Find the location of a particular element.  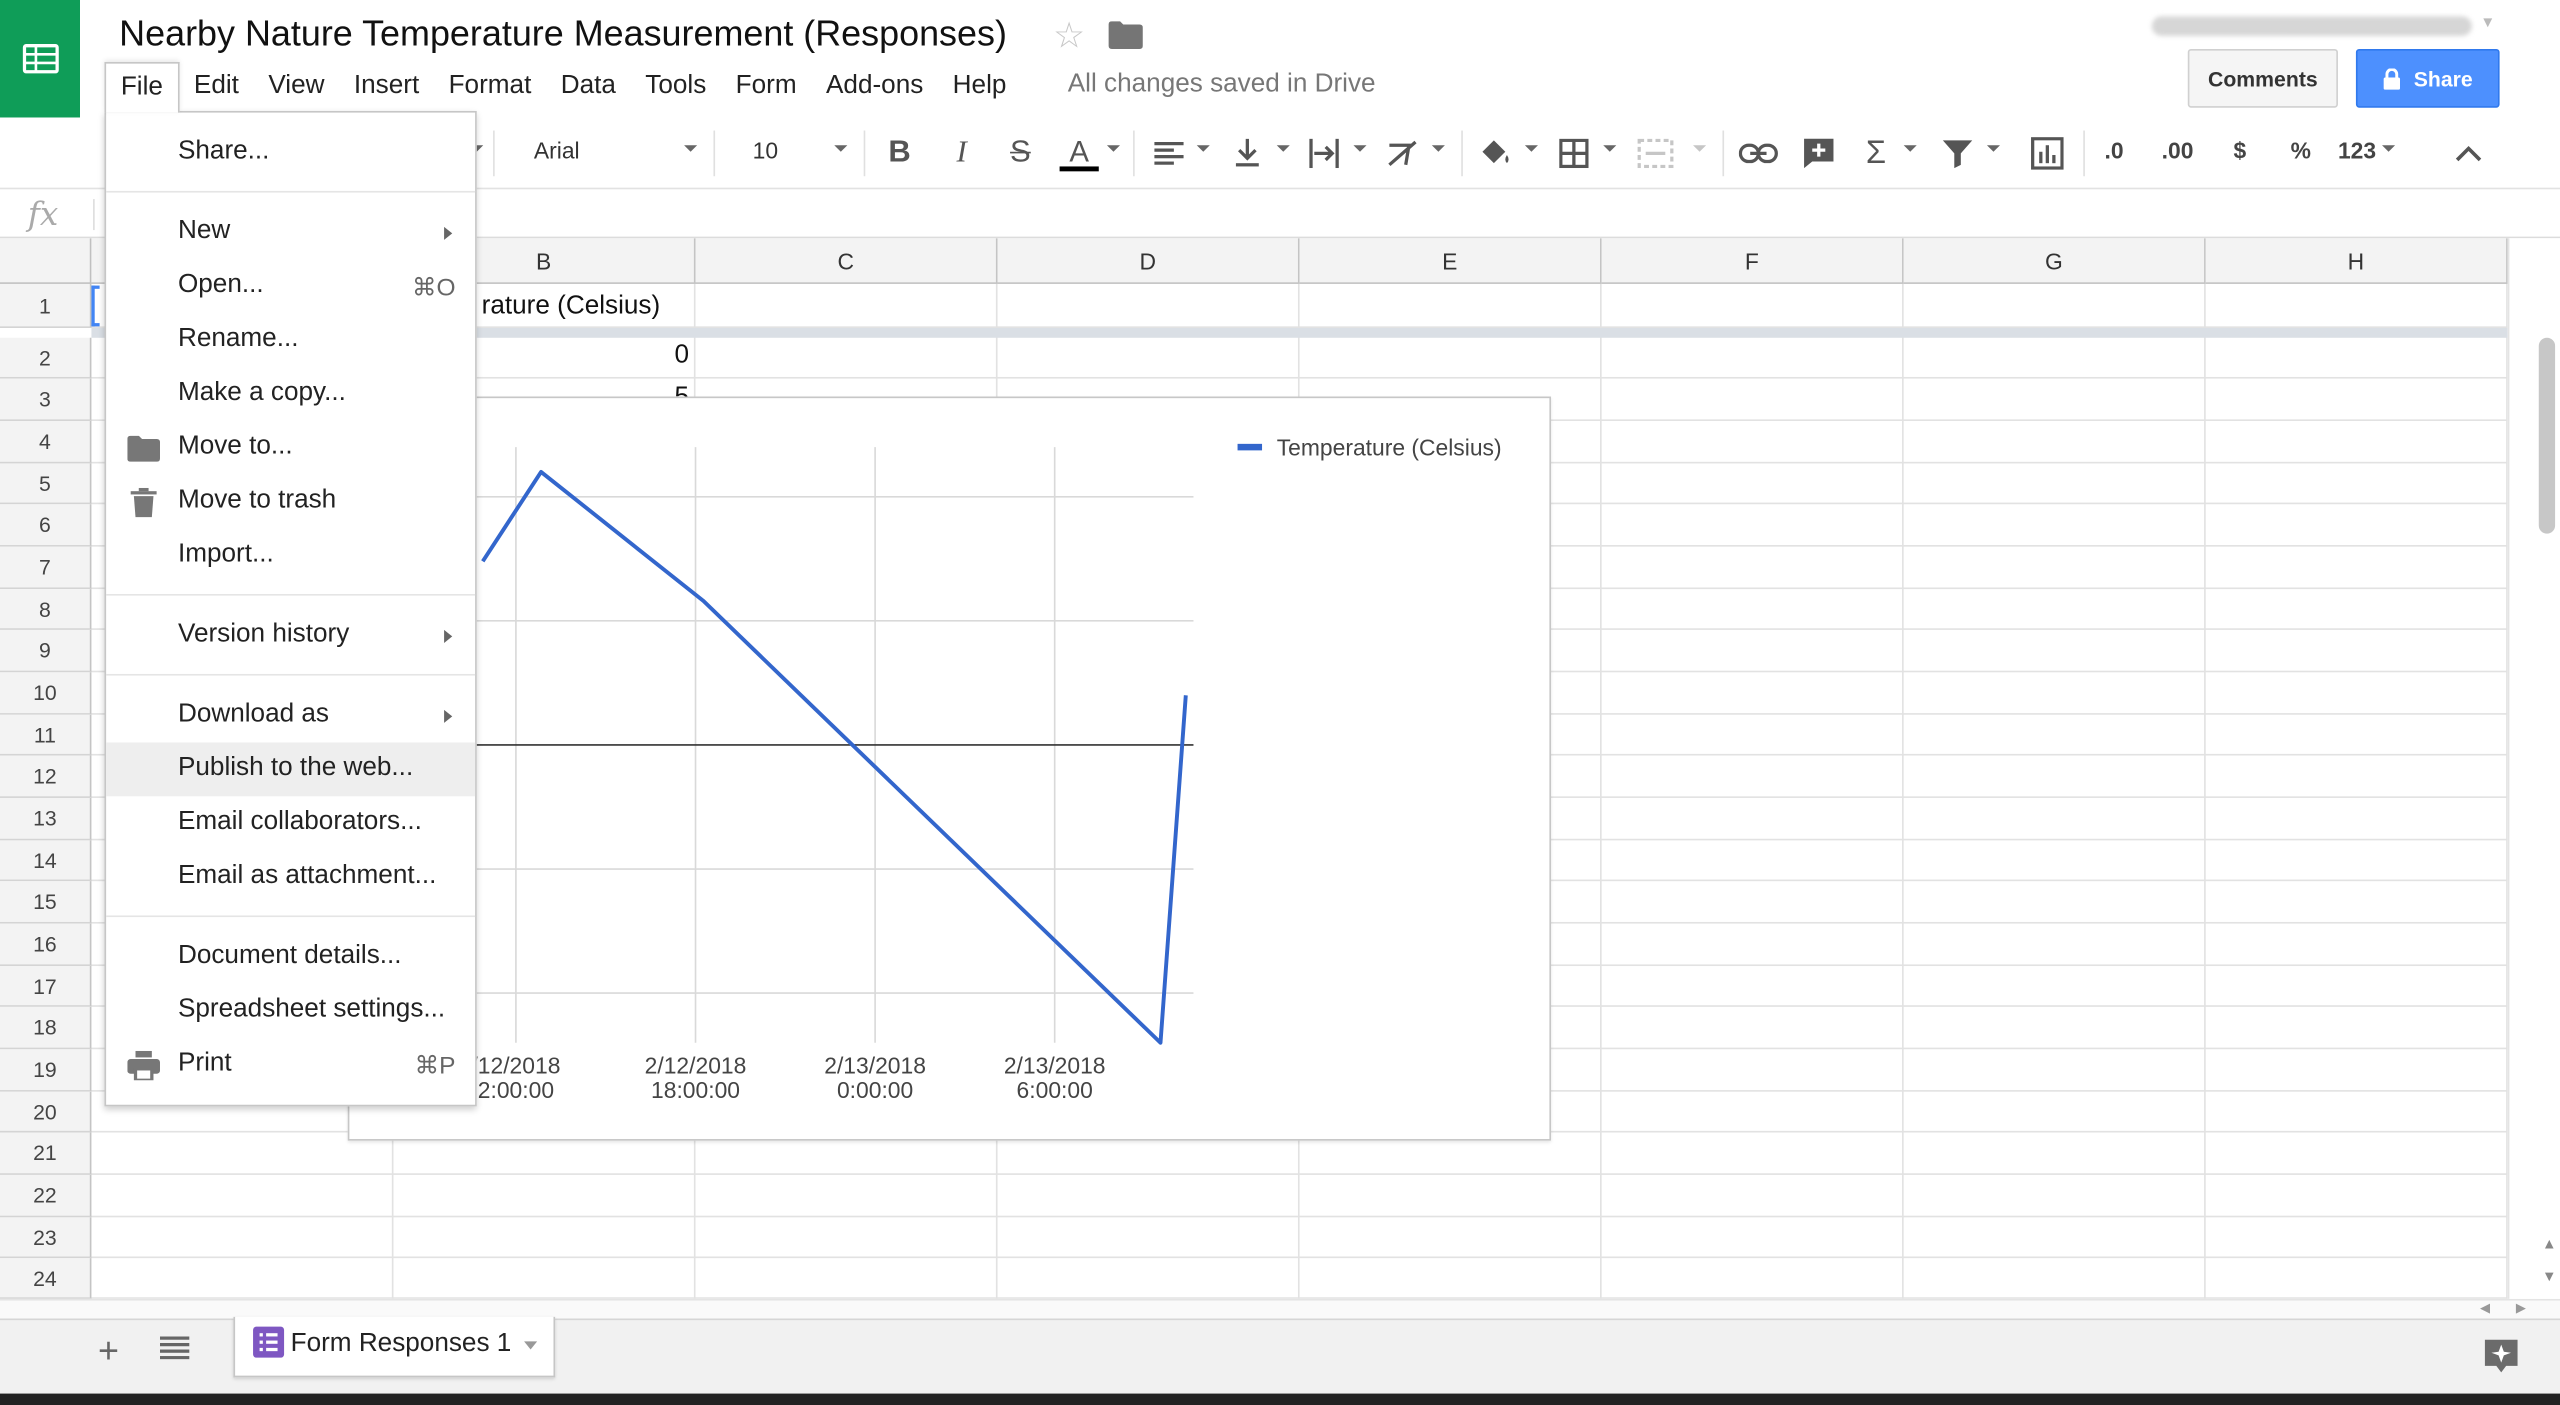

sheets-logo-icon is located at coordinates (40, 59).